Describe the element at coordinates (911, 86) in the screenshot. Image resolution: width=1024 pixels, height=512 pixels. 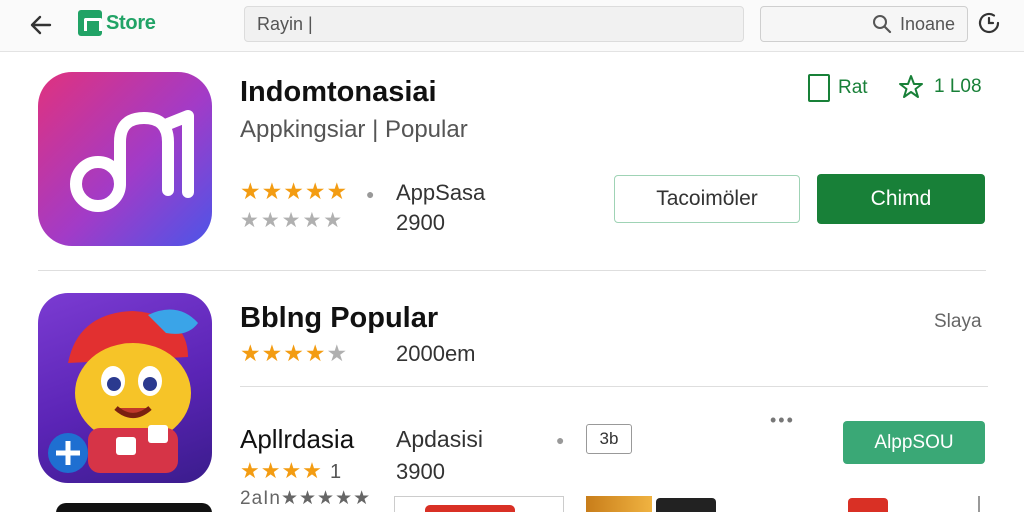
I see `wishlist-star-icon` at that location.